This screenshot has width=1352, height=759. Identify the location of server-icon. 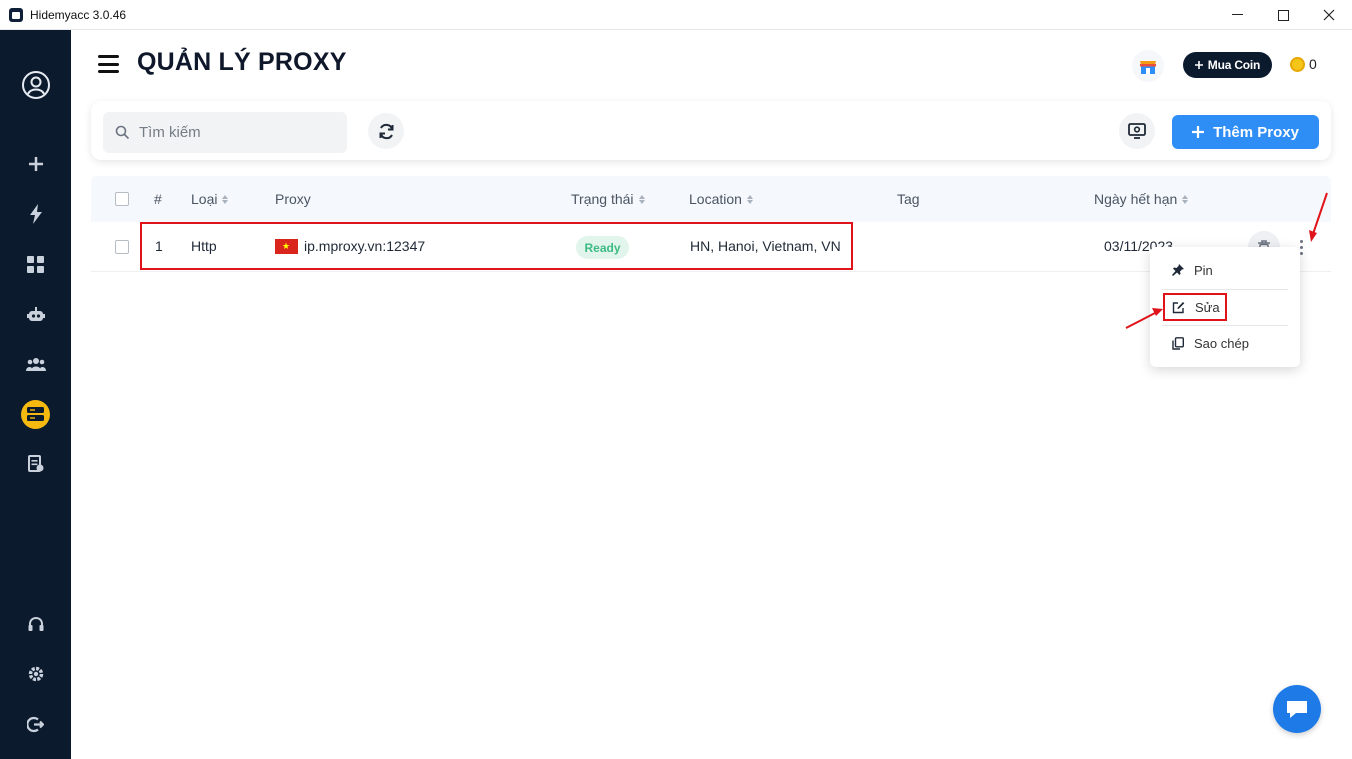
(35, 414).